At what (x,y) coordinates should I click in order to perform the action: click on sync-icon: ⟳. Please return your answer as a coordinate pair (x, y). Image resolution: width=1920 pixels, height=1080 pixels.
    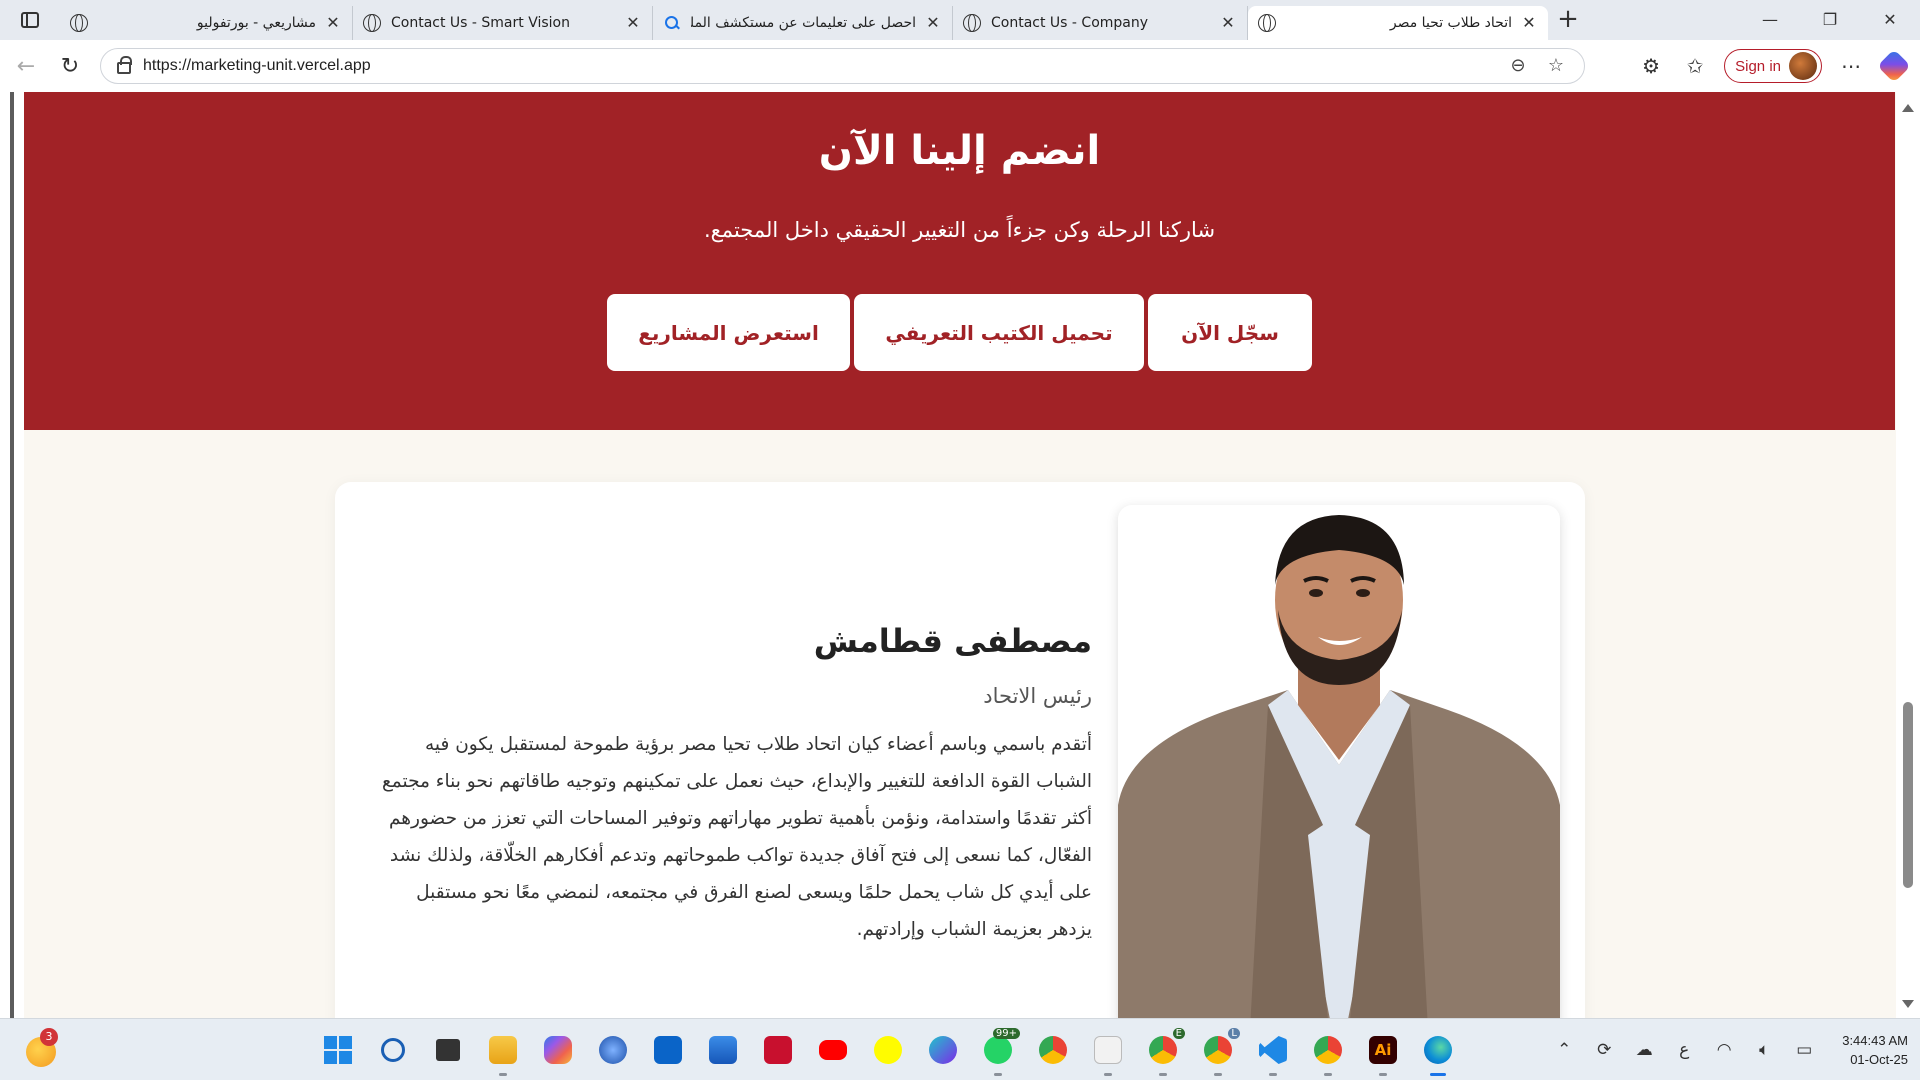
    Looking at the image, I should click on (1604, 1050).